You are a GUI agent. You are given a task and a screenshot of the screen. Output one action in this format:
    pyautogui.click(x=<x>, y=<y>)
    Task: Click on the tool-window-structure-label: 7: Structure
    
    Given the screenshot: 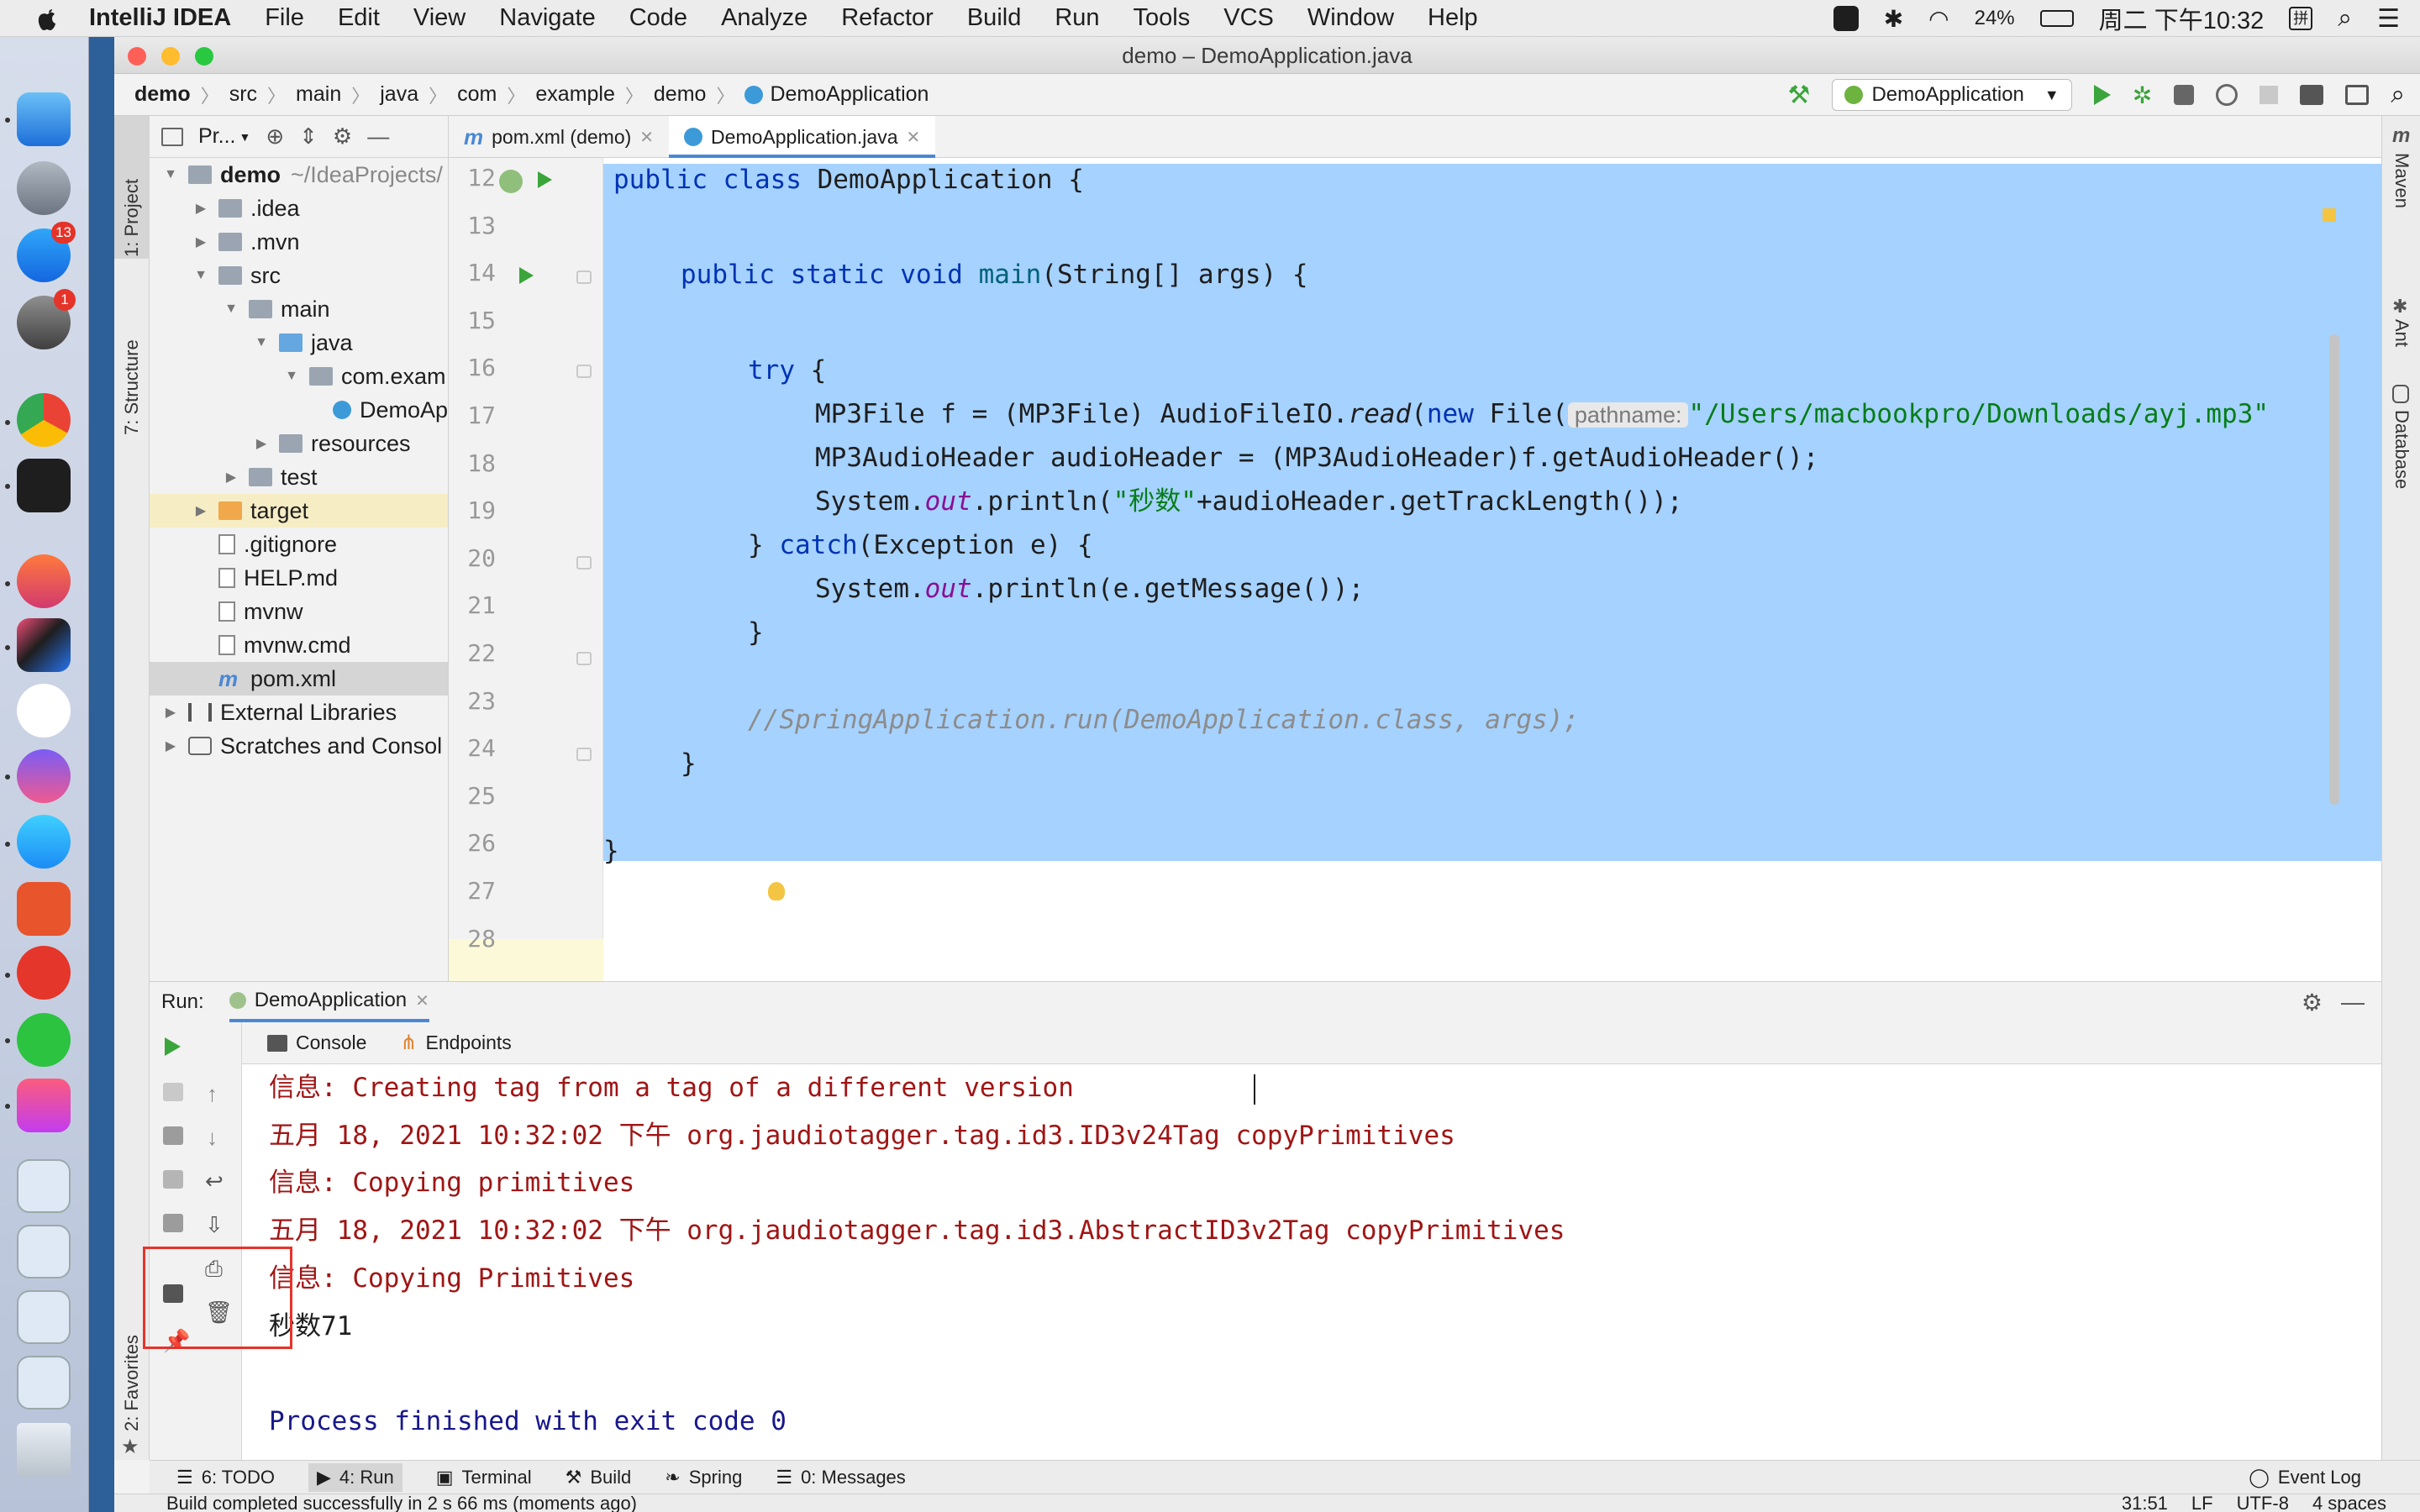 What is the action you would take?
    pyautogui.click(x=132, y=387)
    